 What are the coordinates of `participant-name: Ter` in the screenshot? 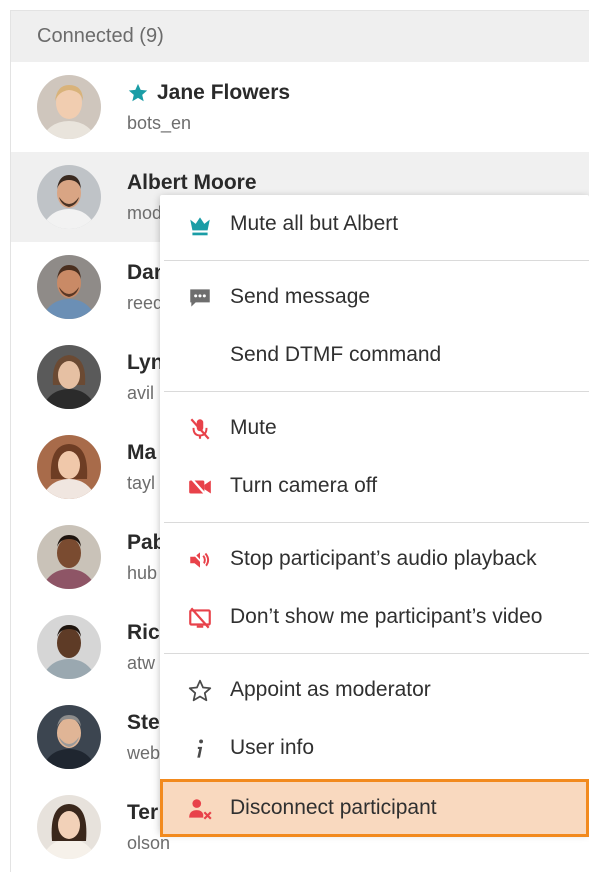 It's located at (143, 812).